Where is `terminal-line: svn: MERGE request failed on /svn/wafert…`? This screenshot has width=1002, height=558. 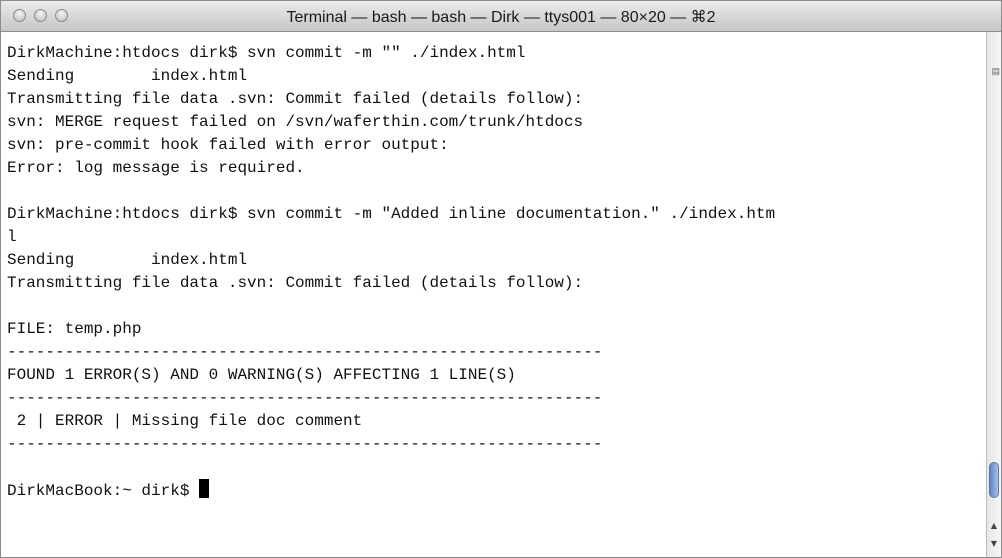
terminal-line: svn: MERGE request failed on /svn/wafert… is located at coordinates (295, 122).